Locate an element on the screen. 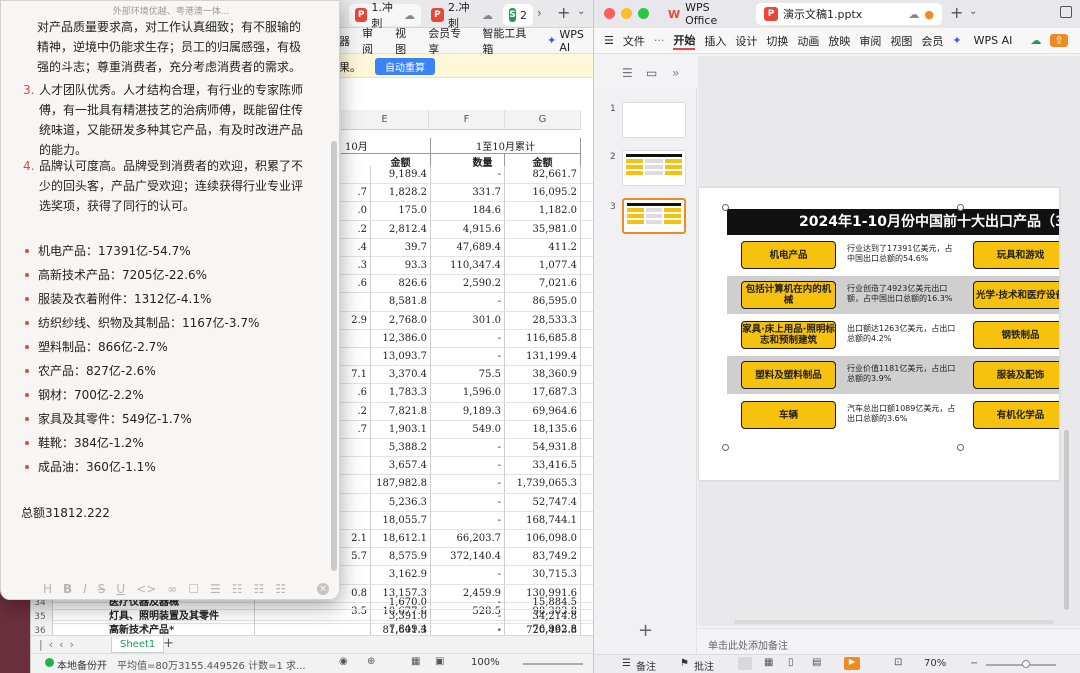 The width and height of the screenshot is (1080, 673). sheet-tab-sheet1: Sheet1 is located at coordinates (138, 645).